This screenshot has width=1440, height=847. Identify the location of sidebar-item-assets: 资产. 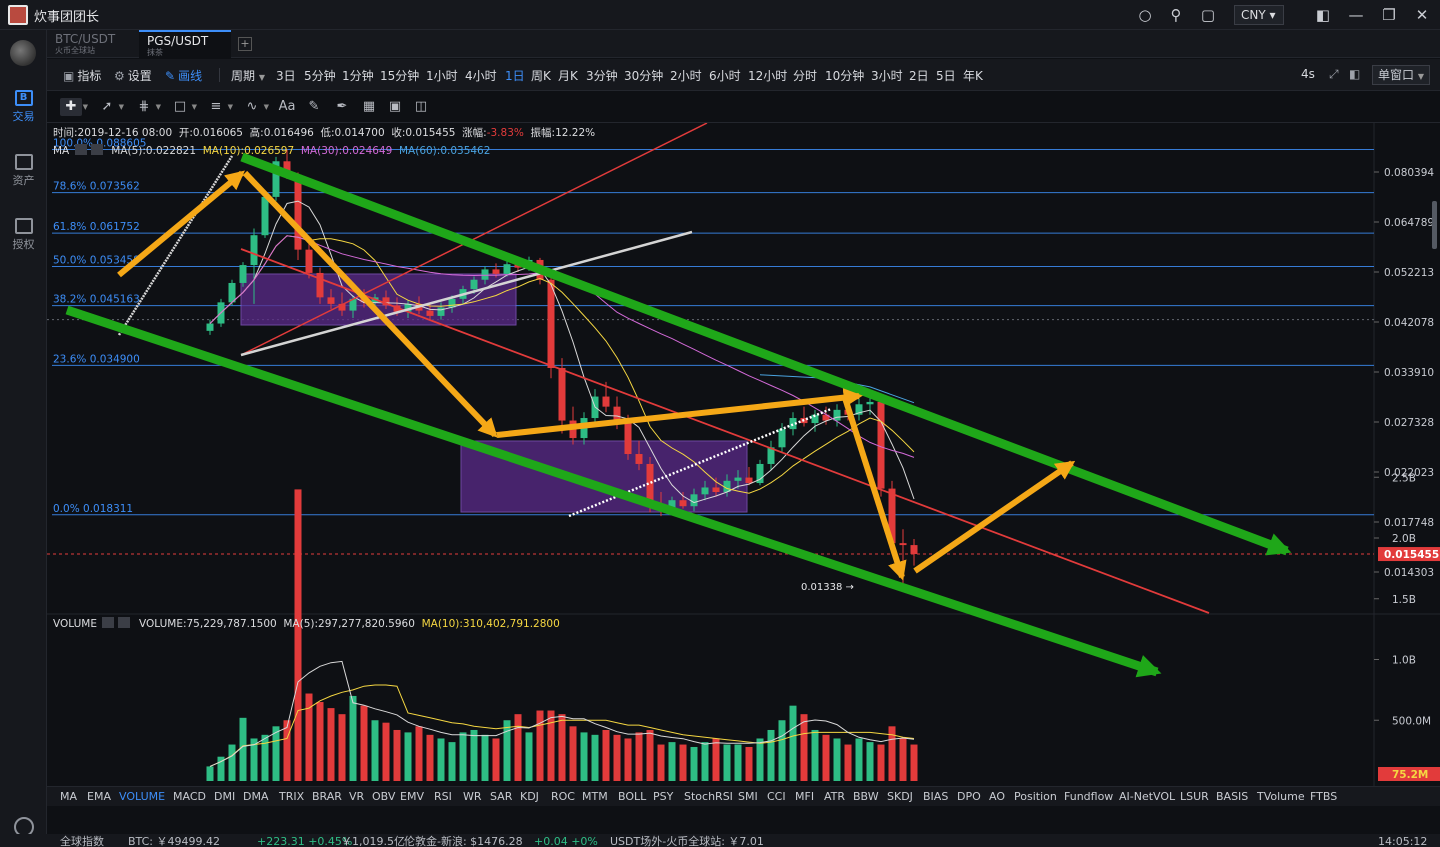
(23, 171).